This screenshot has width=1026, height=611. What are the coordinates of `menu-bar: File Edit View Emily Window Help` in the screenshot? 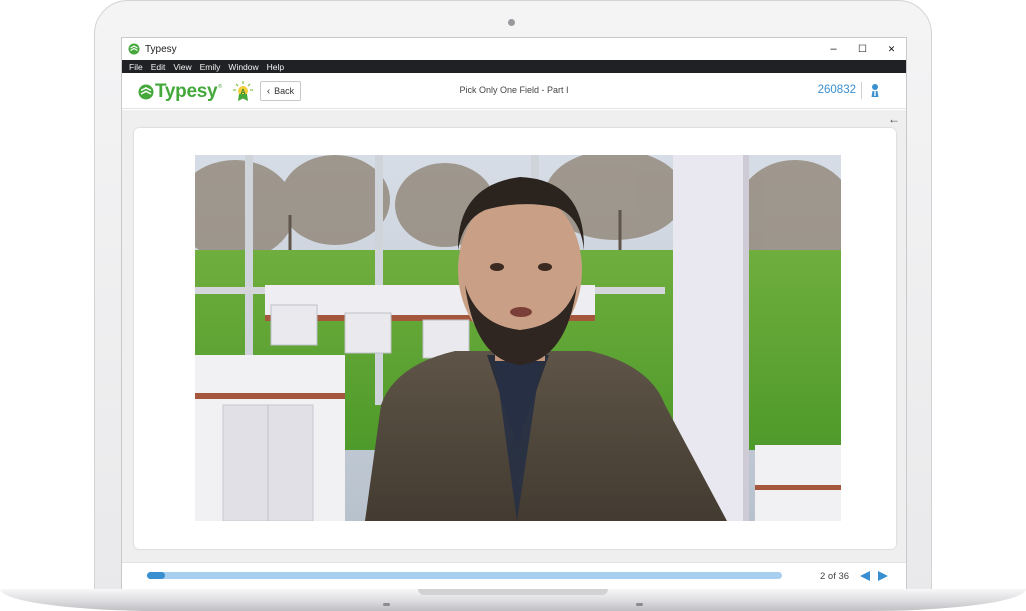 It's located at (514, 66).